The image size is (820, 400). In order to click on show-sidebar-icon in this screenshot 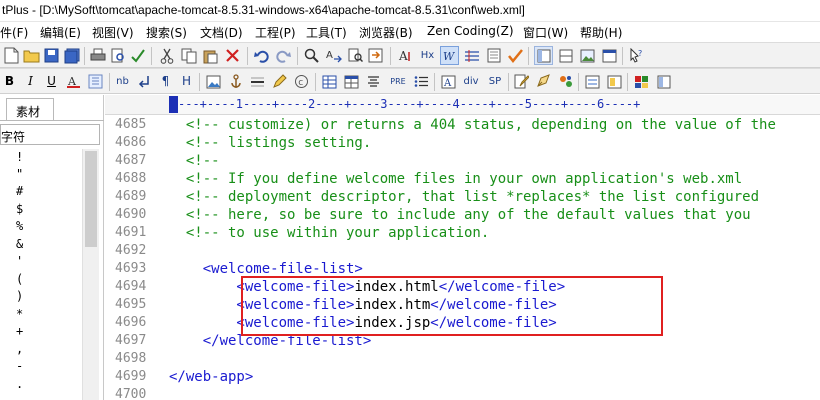, I will do `click(543, 55)`.